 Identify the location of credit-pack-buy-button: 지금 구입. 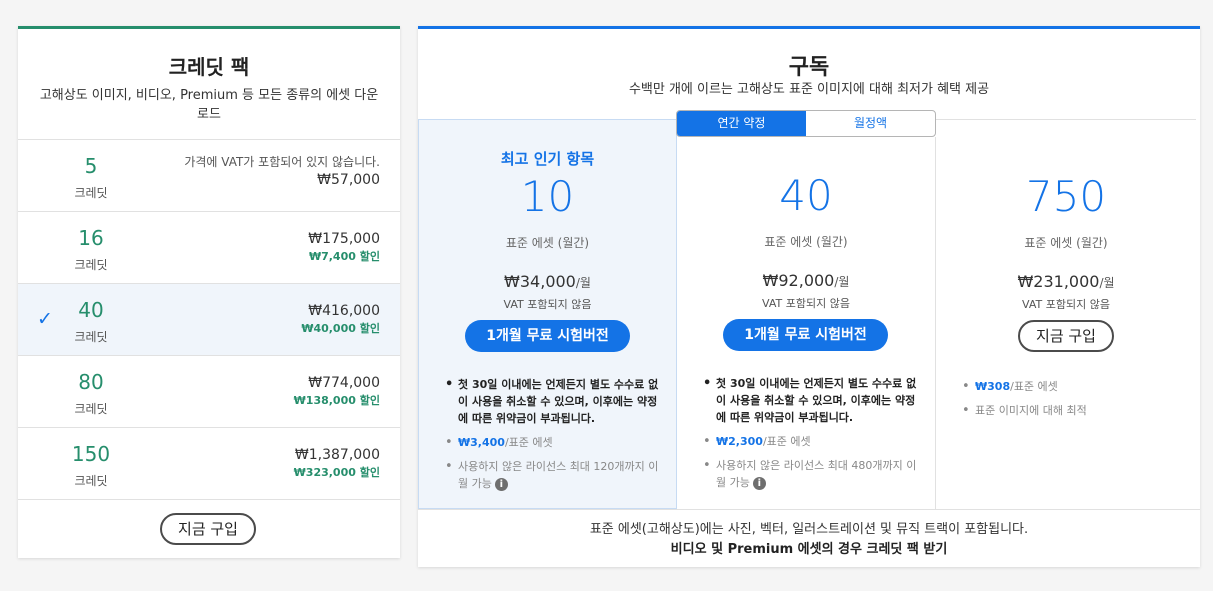
(208, 529).